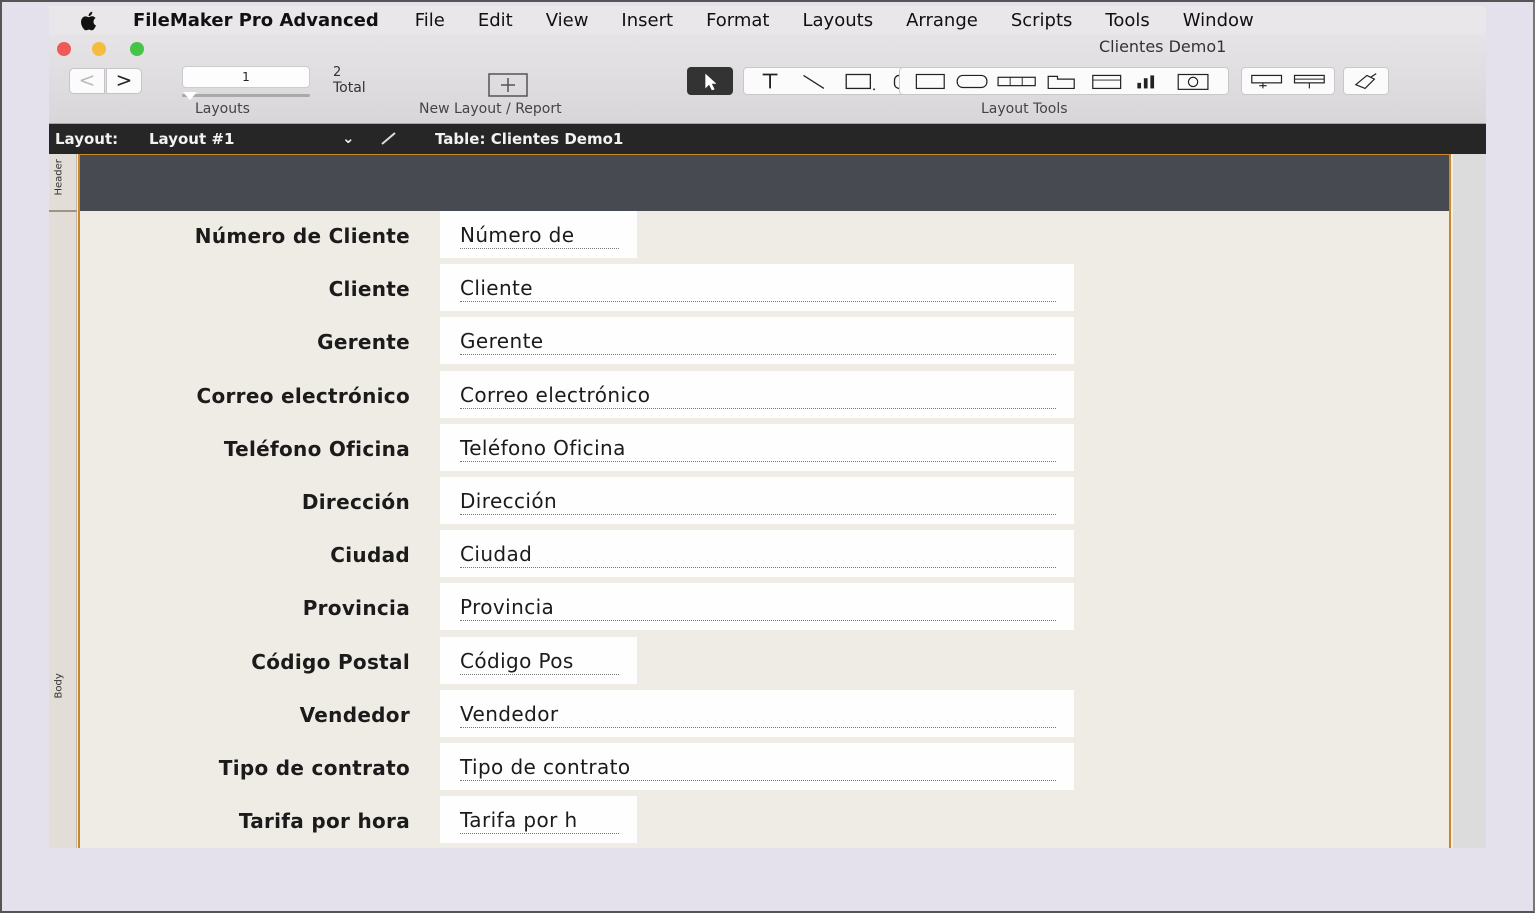 This screenshot has width=1535, height=913. What do you see at coordinates (64, 49) in the screenshot?
I see `close-window-button` at bounding box center [64, 49].